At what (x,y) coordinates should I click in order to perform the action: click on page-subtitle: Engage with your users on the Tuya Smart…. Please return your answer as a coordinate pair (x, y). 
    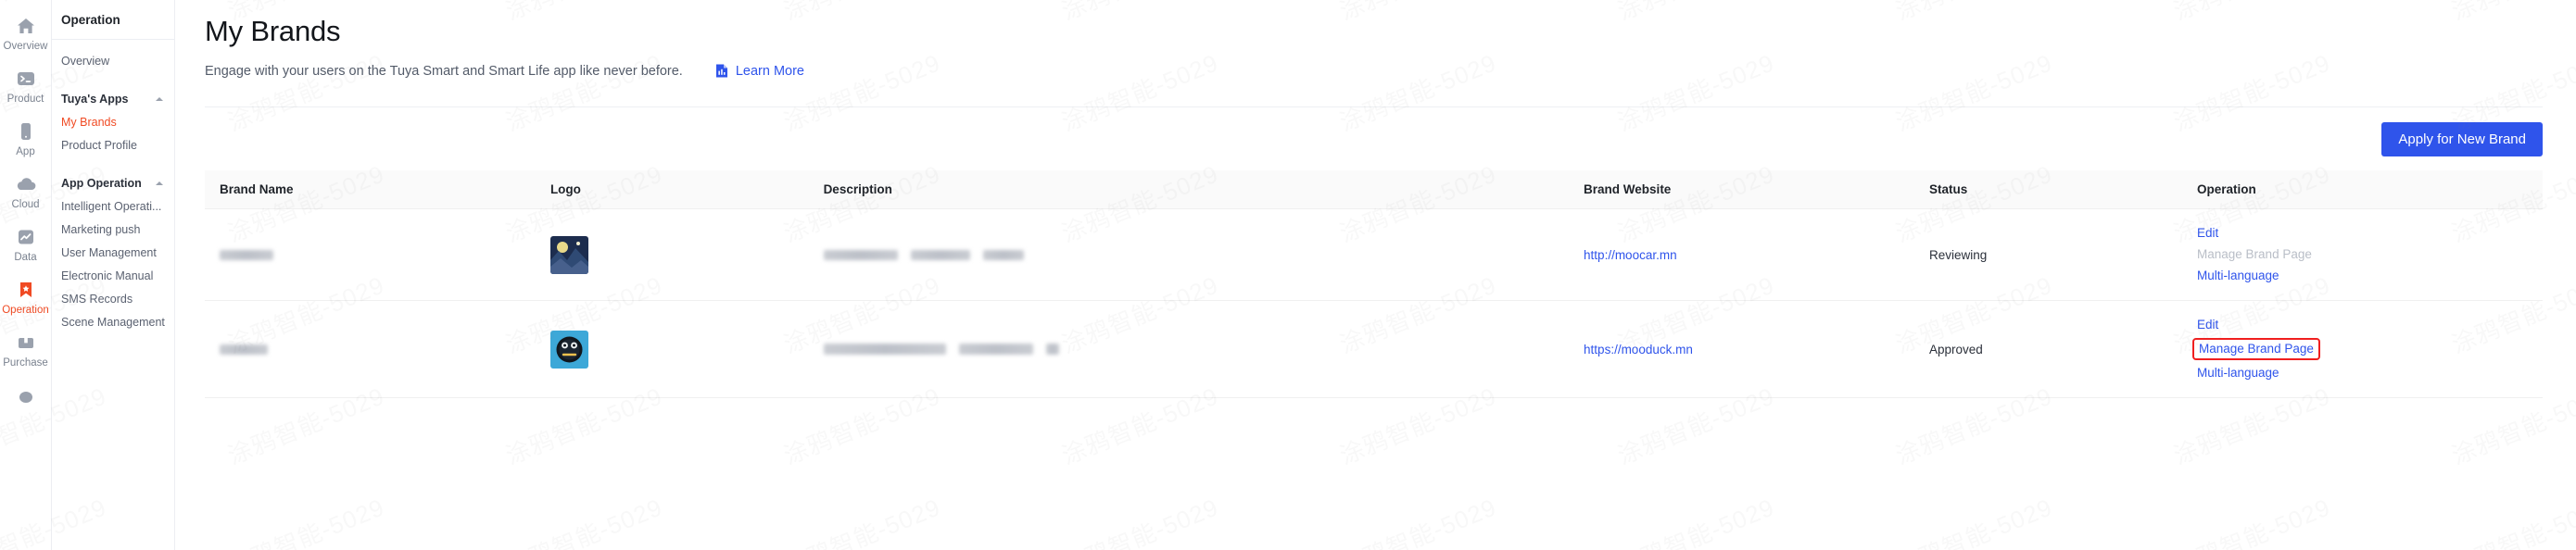
    Looking at the image, I should click on (444, 71).